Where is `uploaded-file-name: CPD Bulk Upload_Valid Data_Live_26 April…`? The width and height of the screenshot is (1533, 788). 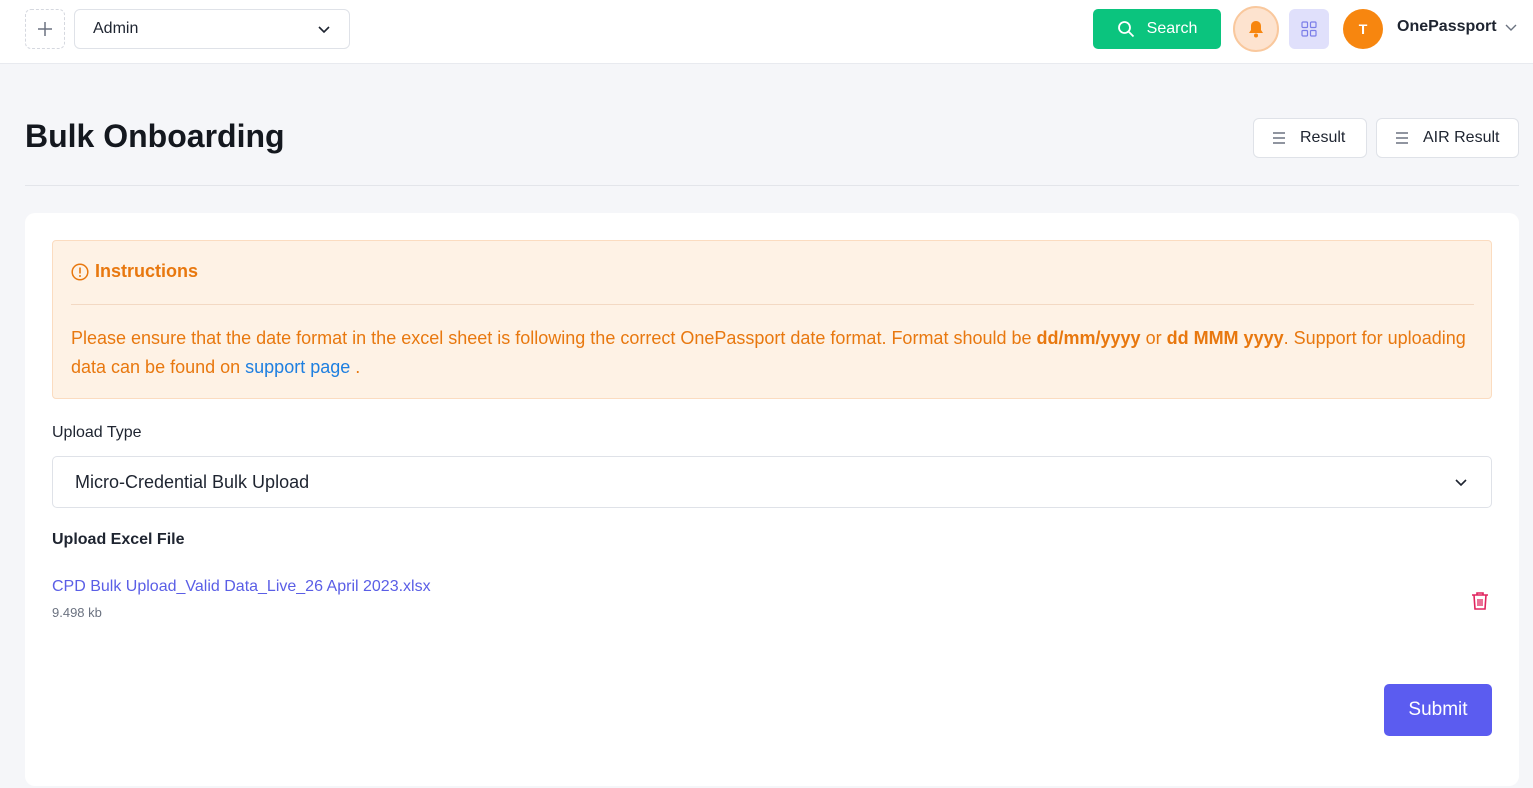
uploaded-file-name: CPD Bulk Upload_Valid Data_Live_26 April… is located at coordinates (241, 587).